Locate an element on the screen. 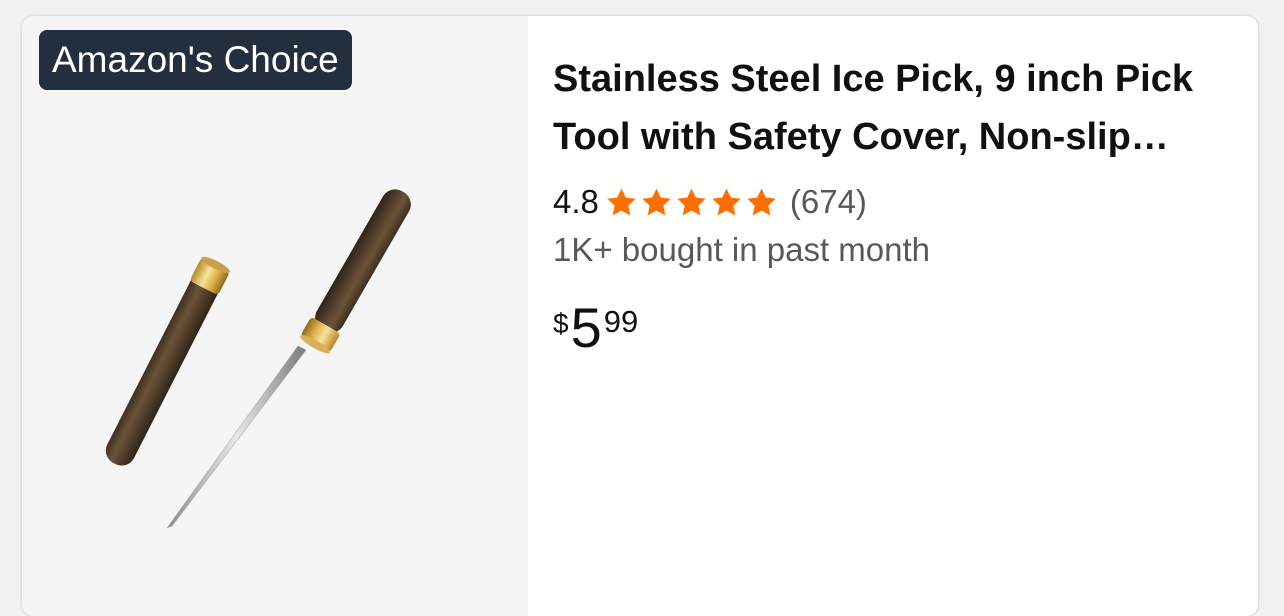 The image size is (1284, 616). rating-value: 4.8 is located at coordinates (576, 201).